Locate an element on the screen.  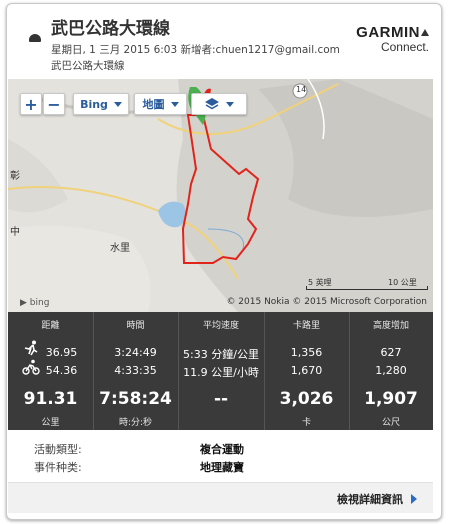
map-layers-dropdown is located at coordinates (219, 104).